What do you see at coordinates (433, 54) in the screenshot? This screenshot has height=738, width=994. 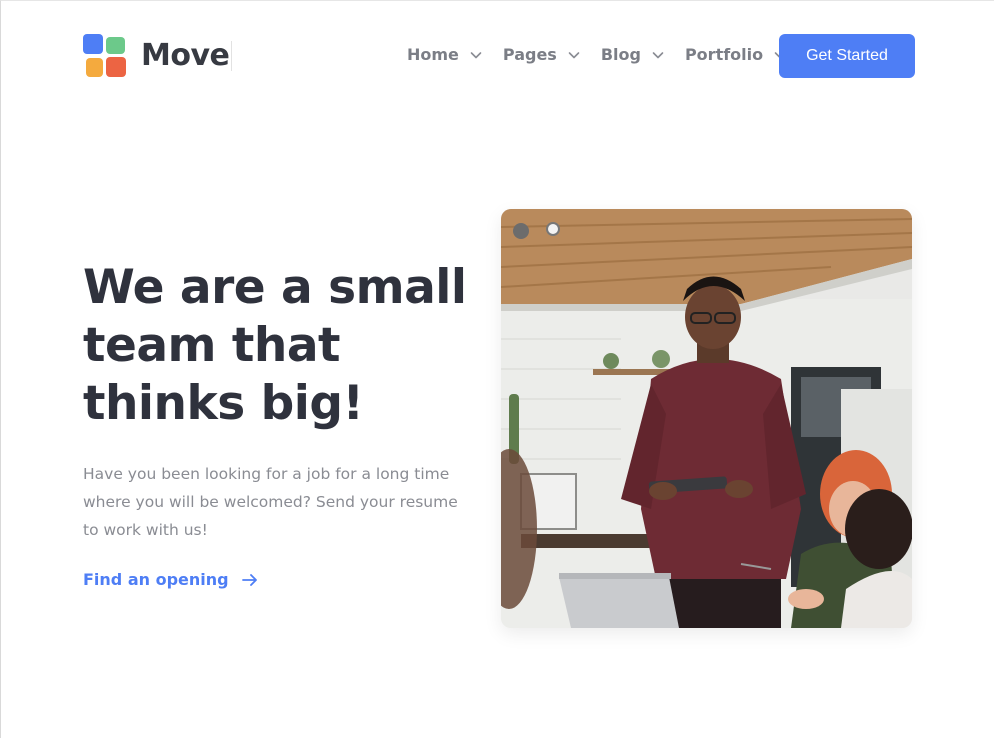 I see `nav-item-label: Home` at bounding box center [433, 54].